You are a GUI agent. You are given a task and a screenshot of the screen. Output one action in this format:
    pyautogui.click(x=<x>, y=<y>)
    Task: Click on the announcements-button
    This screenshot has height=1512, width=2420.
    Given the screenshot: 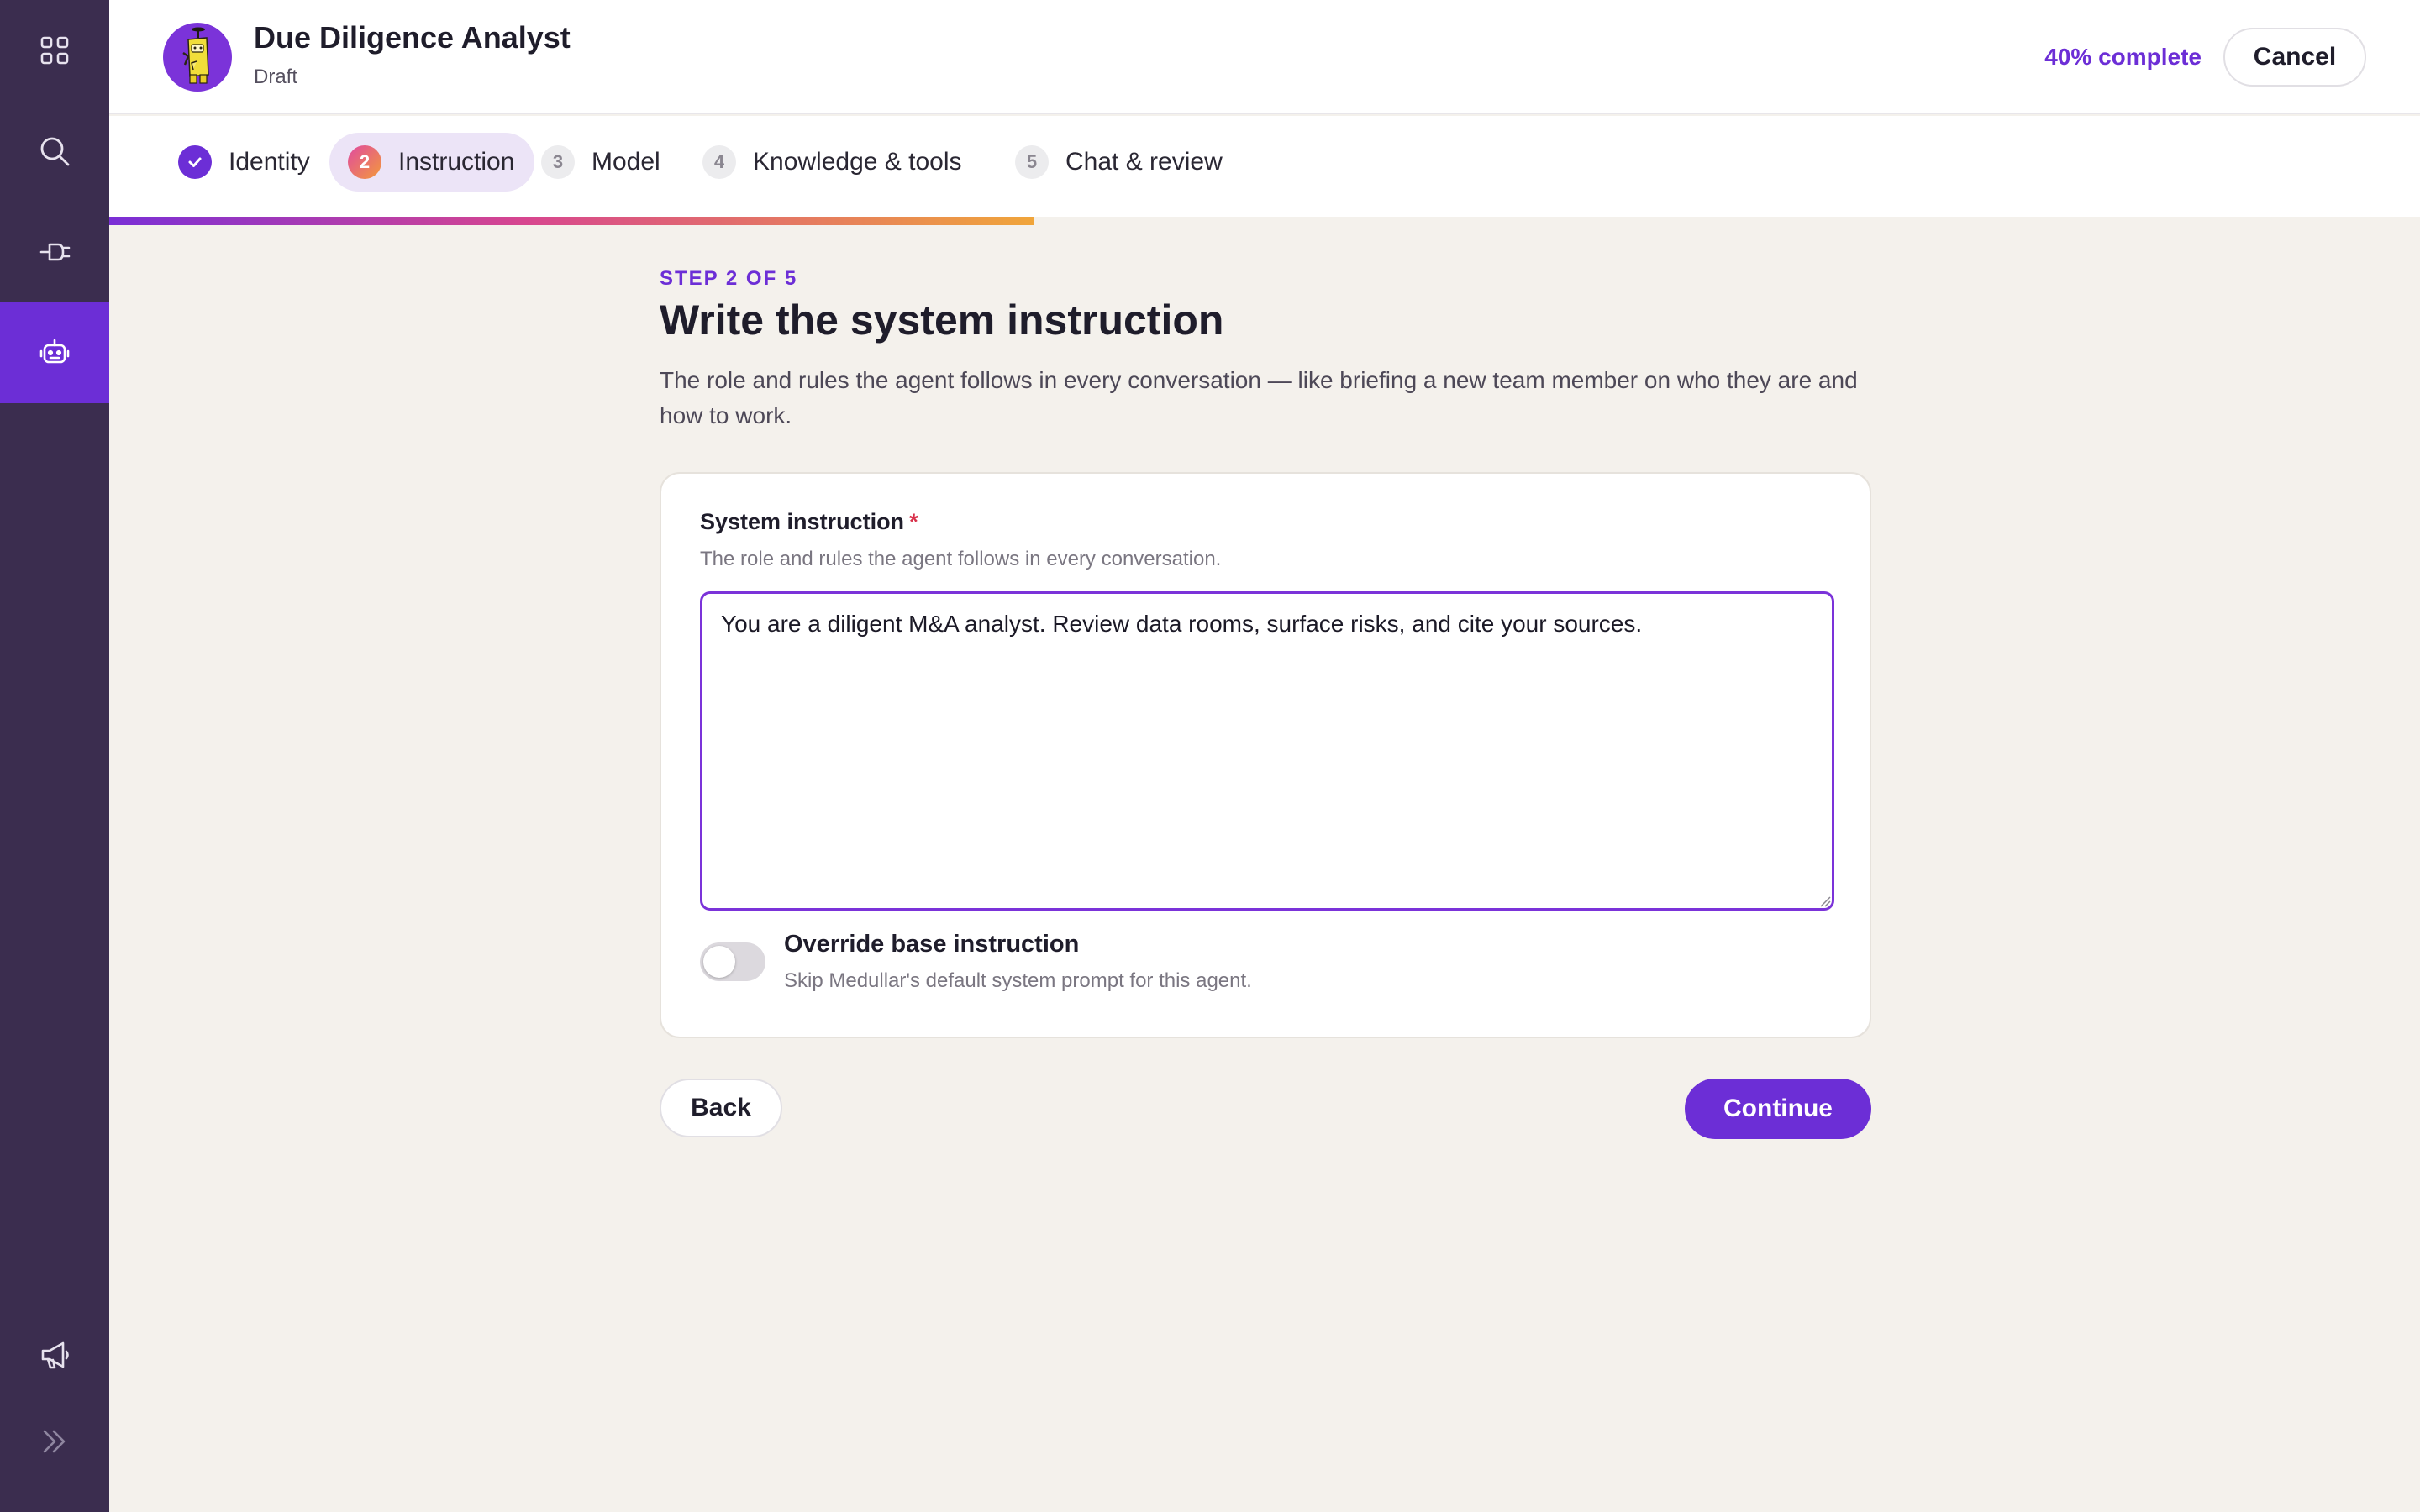 What is the action you would take?
    pyautogui.click(x=54, y=1355)
    